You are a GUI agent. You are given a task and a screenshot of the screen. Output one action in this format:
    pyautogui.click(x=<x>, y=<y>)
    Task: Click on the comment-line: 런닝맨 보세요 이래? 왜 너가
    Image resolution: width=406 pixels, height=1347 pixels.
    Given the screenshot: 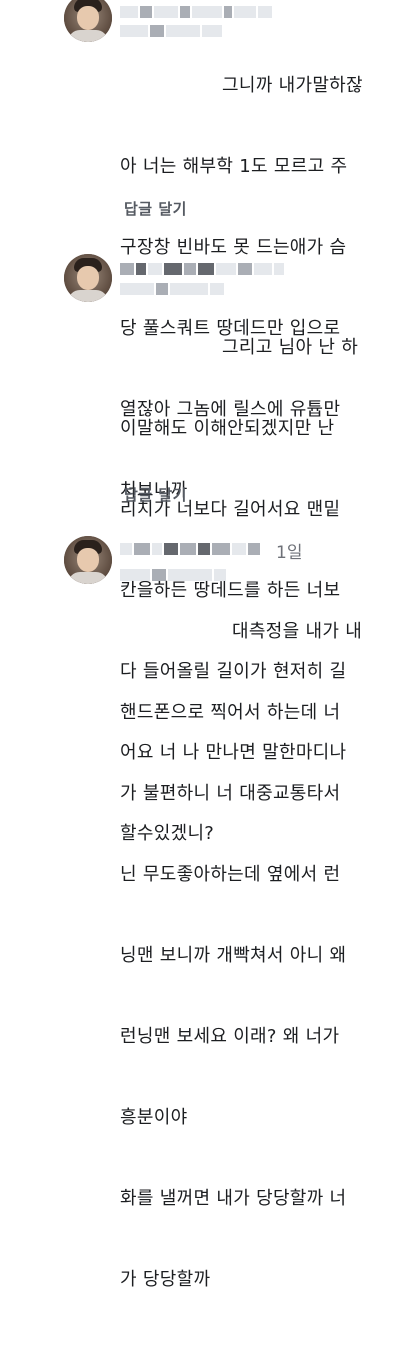 What is the action you would take?
    pyautogui.click(x=230, y=1036)
    